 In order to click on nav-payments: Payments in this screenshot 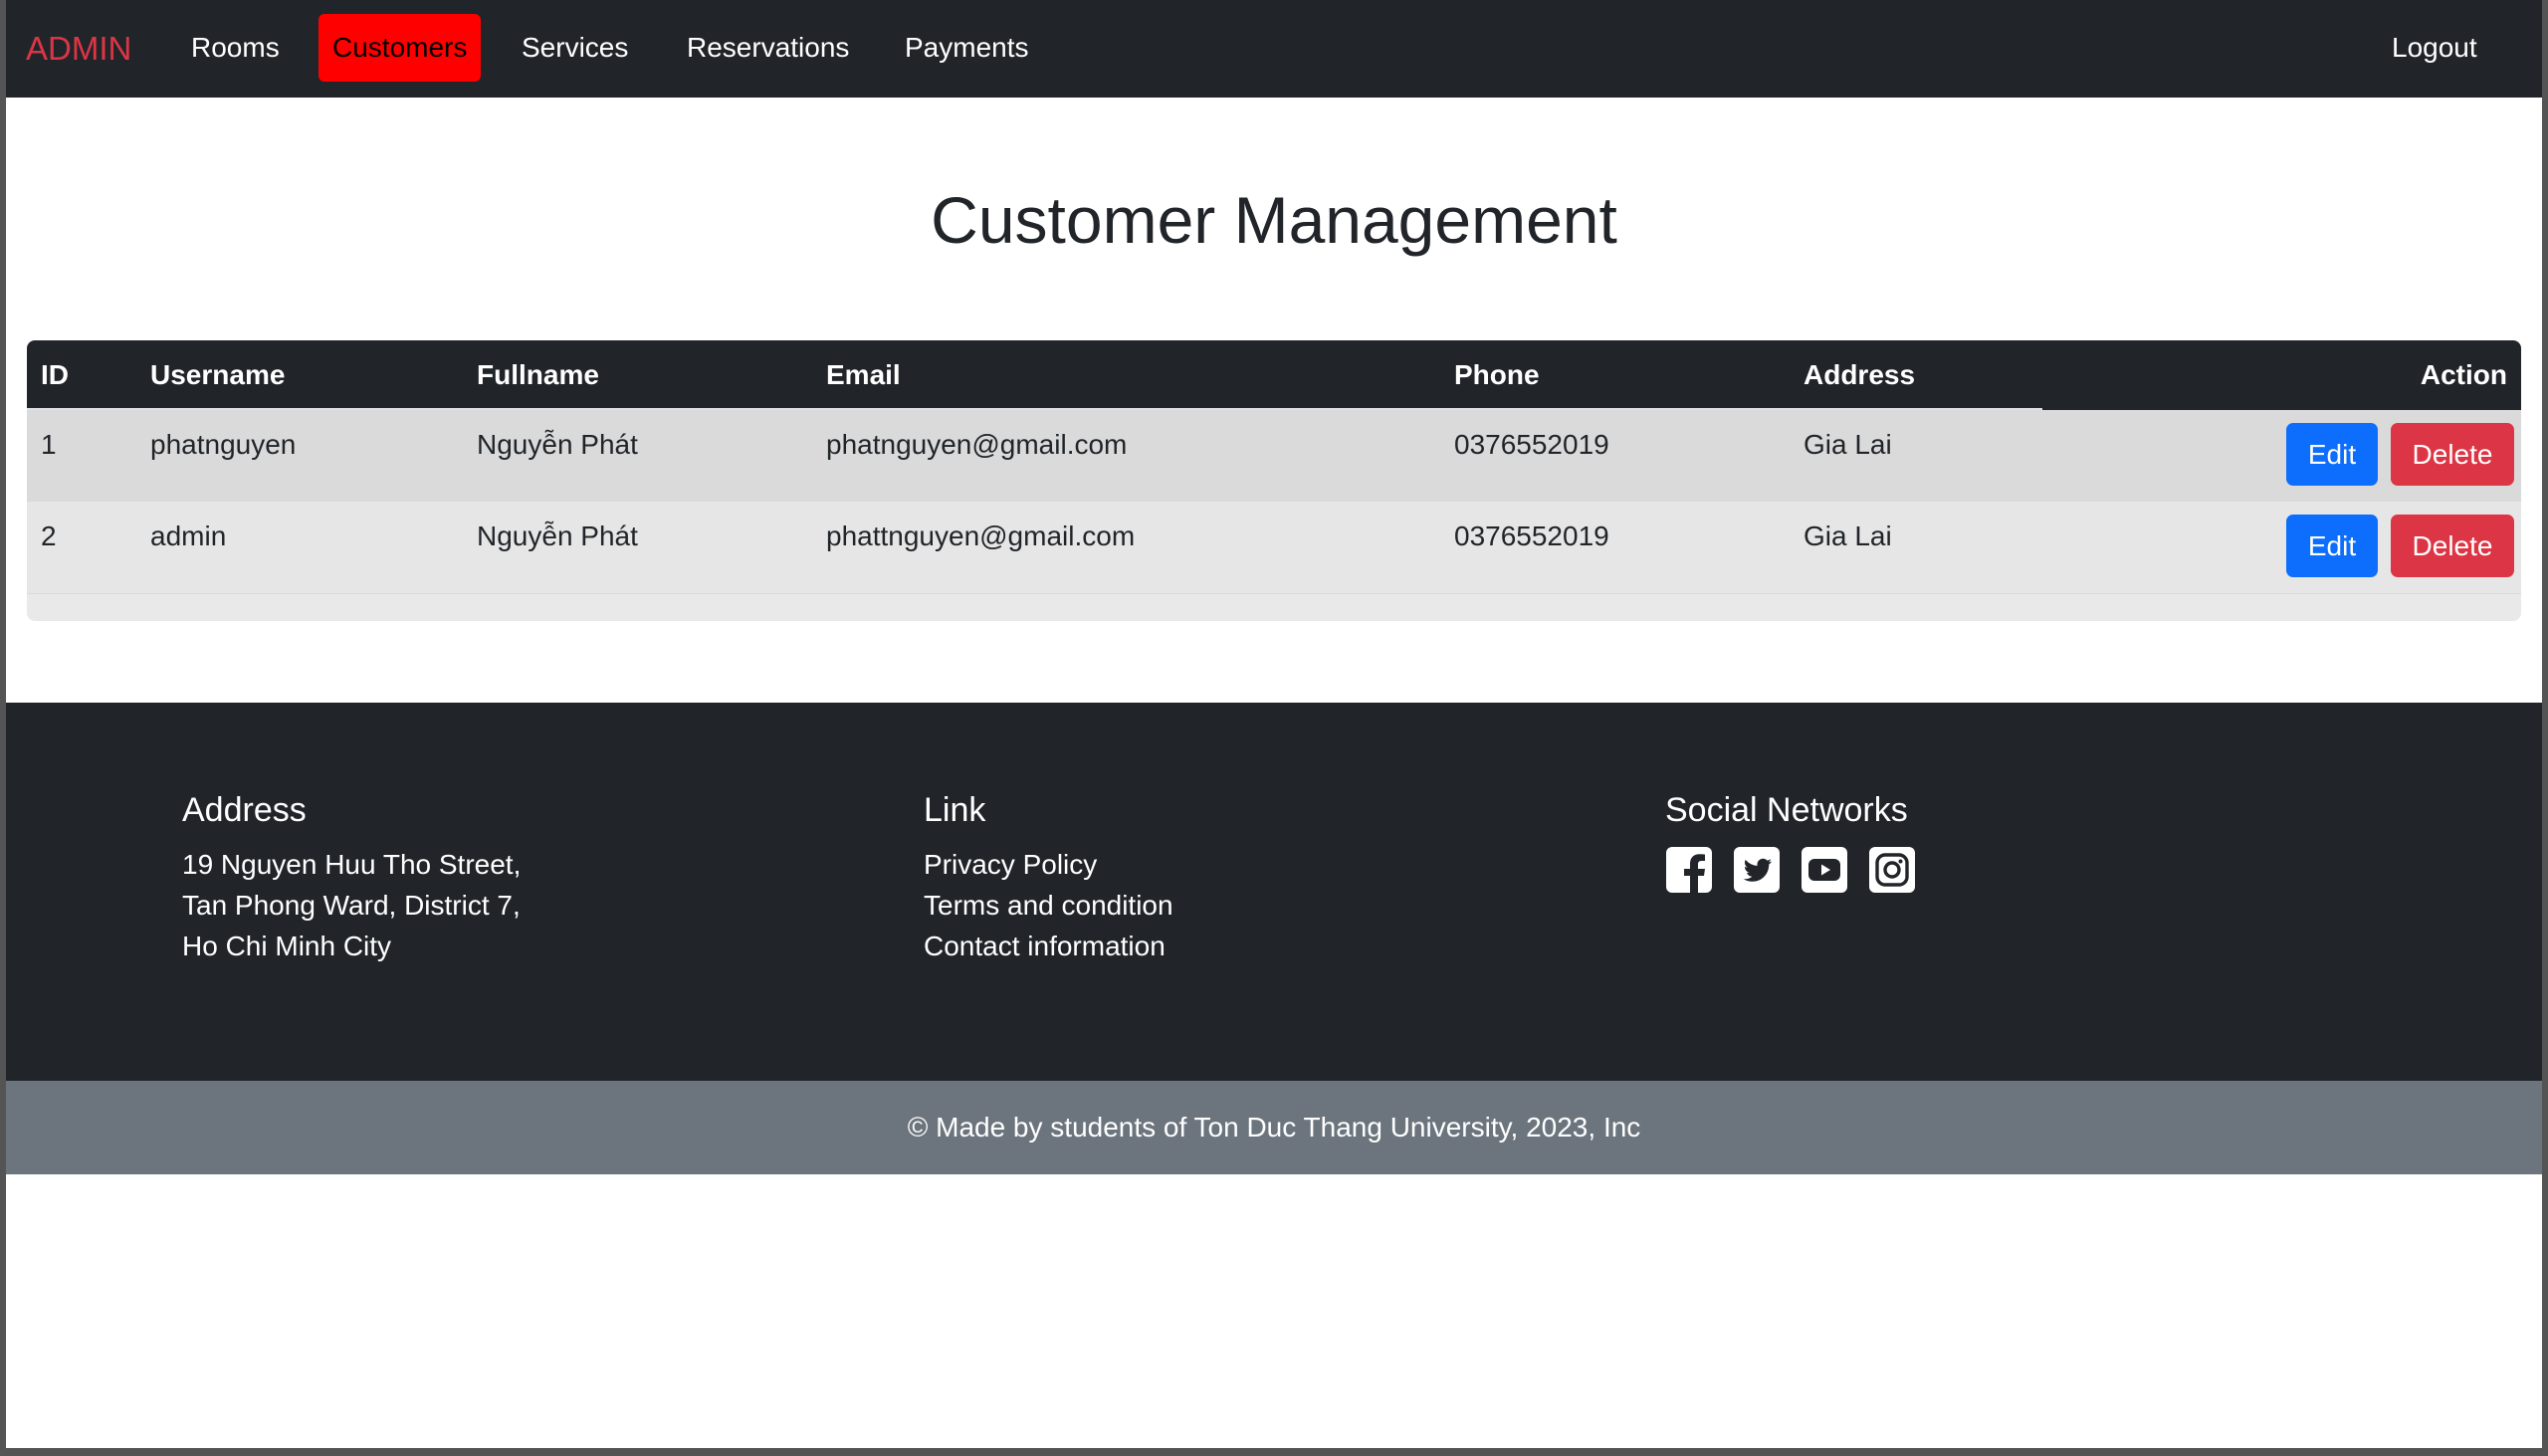, I will do `click(967, 48)`.